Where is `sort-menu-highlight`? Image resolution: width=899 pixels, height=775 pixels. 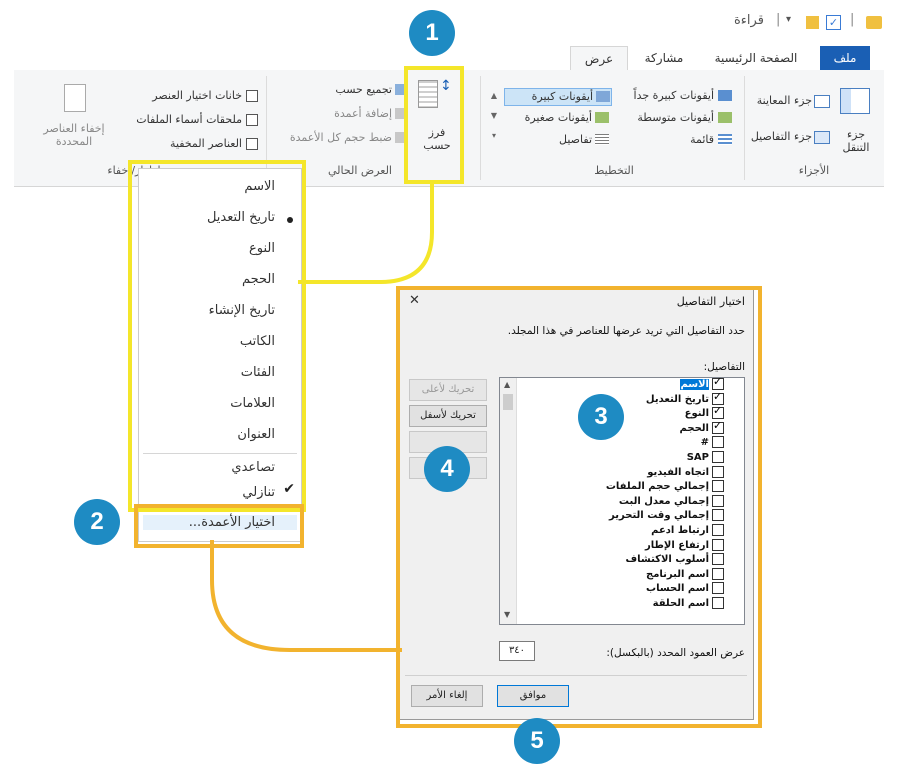
sort-menu-highlight is located at coordinates (217, 336).